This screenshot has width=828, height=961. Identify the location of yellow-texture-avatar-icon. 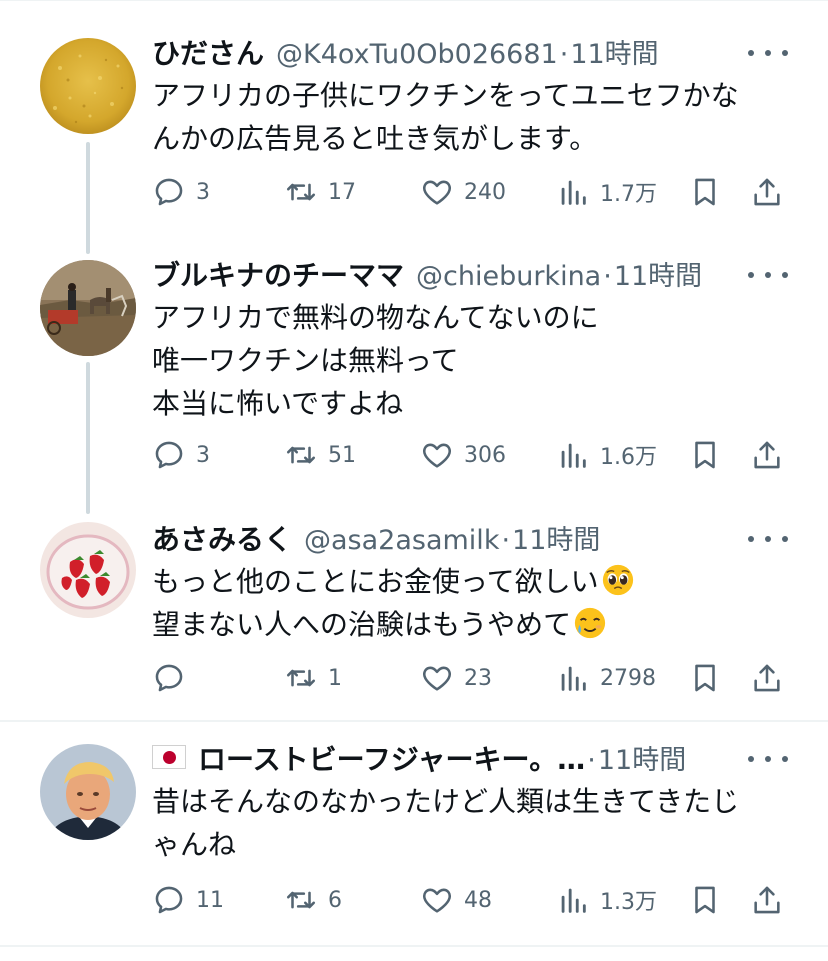
(88, 86).